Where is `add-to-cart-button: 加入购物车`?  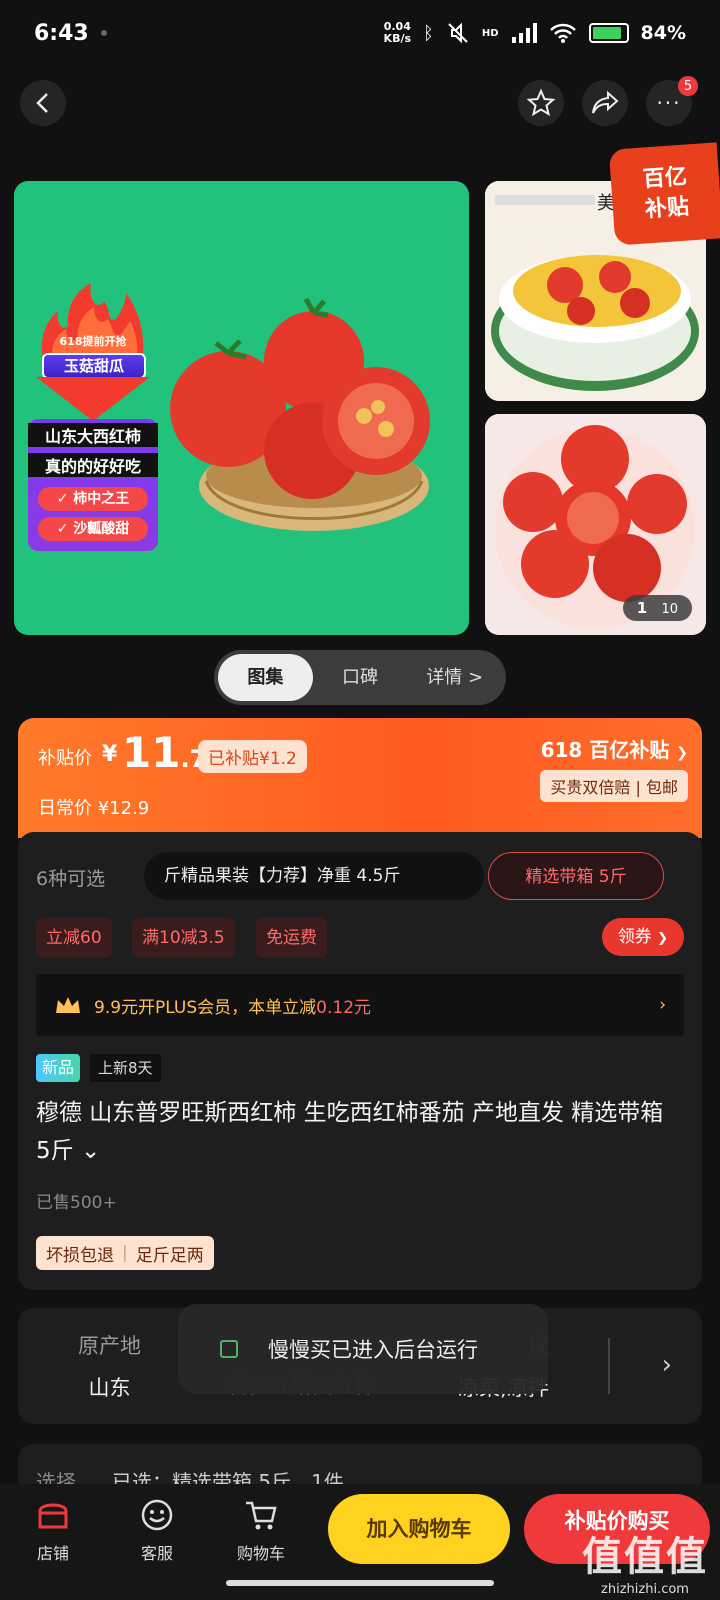 add-to-cart-button: 加入购物车 is located at coordinates (419, 1529).